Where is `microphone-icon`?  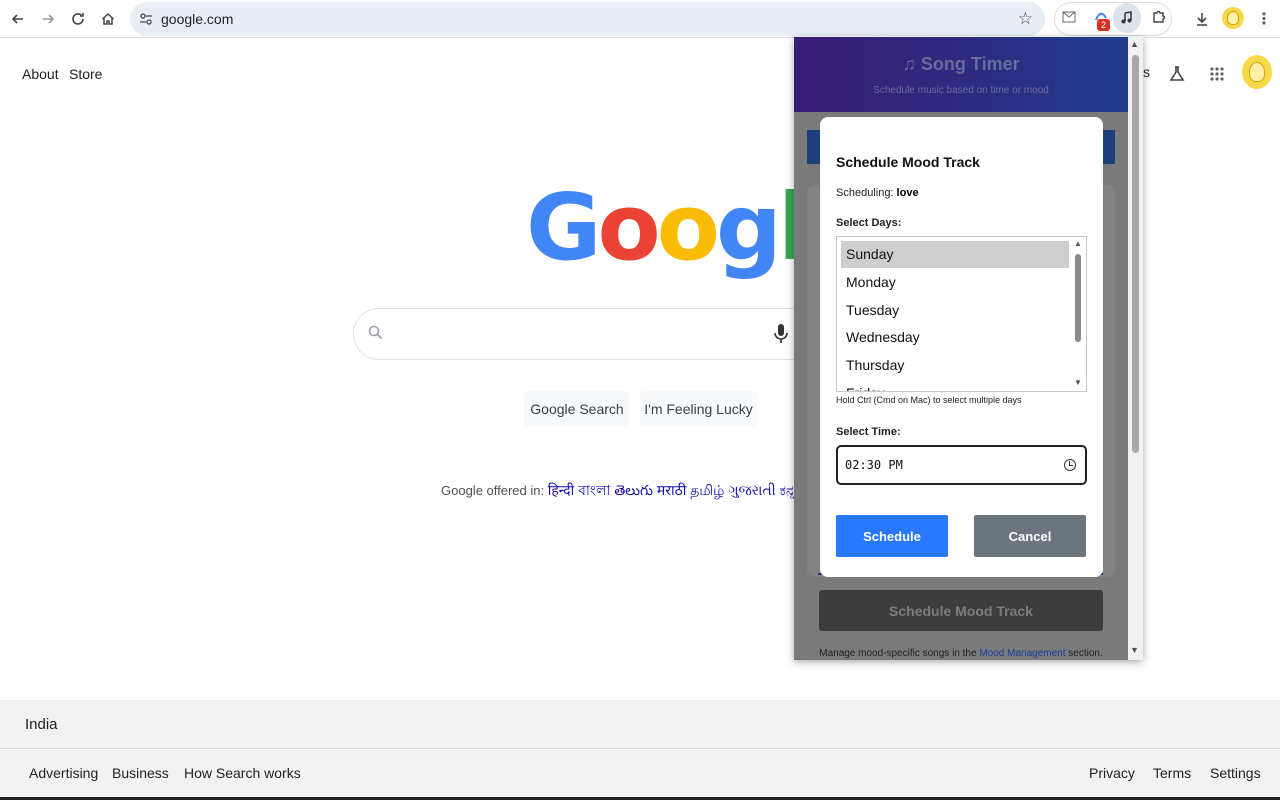 microphone-icon is located at coordinates (782, 335).